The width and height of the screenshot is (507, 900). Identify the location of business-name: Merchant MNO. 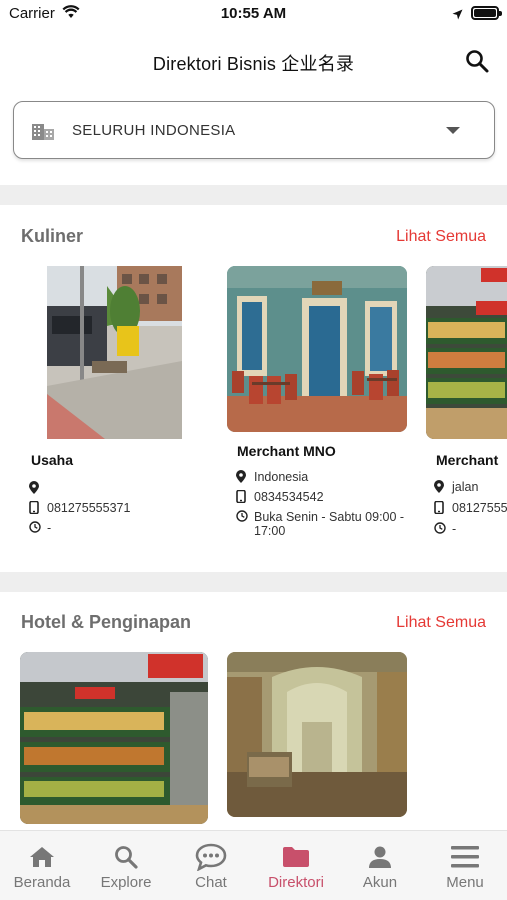
(286, 451).